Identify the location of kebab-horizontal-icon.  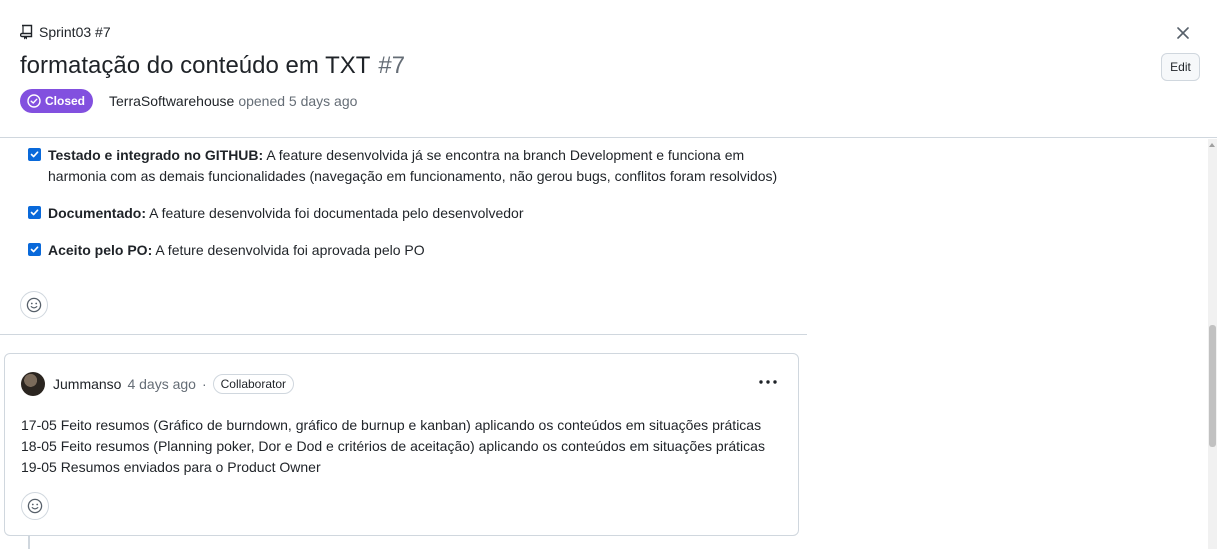
(768, 382).